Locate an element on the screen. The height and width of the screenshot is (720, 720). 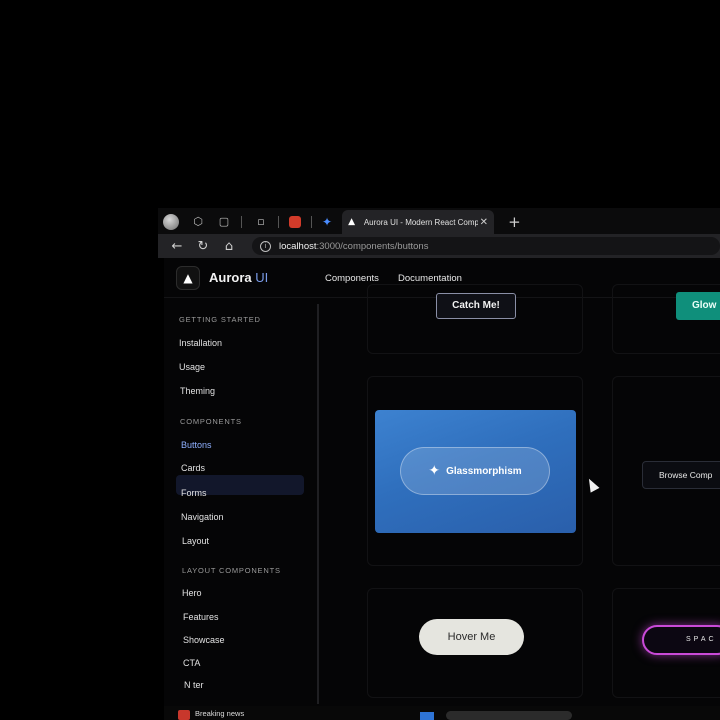
sidebar-item-usage: Usage is located at coordinates (192, 367).